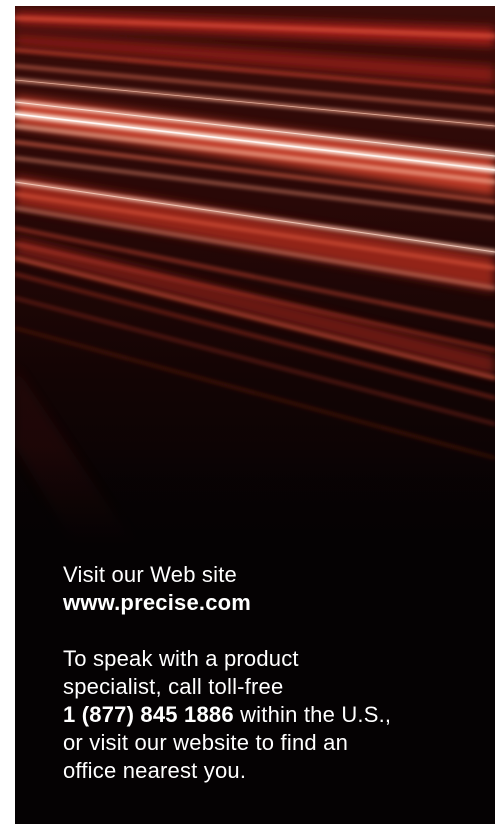 The height and width of the screenshot is (824, 503). Describe the element at coordinates (181, 658) in the screenshot. I see `contact-line-1: To speak with a product` at that location.